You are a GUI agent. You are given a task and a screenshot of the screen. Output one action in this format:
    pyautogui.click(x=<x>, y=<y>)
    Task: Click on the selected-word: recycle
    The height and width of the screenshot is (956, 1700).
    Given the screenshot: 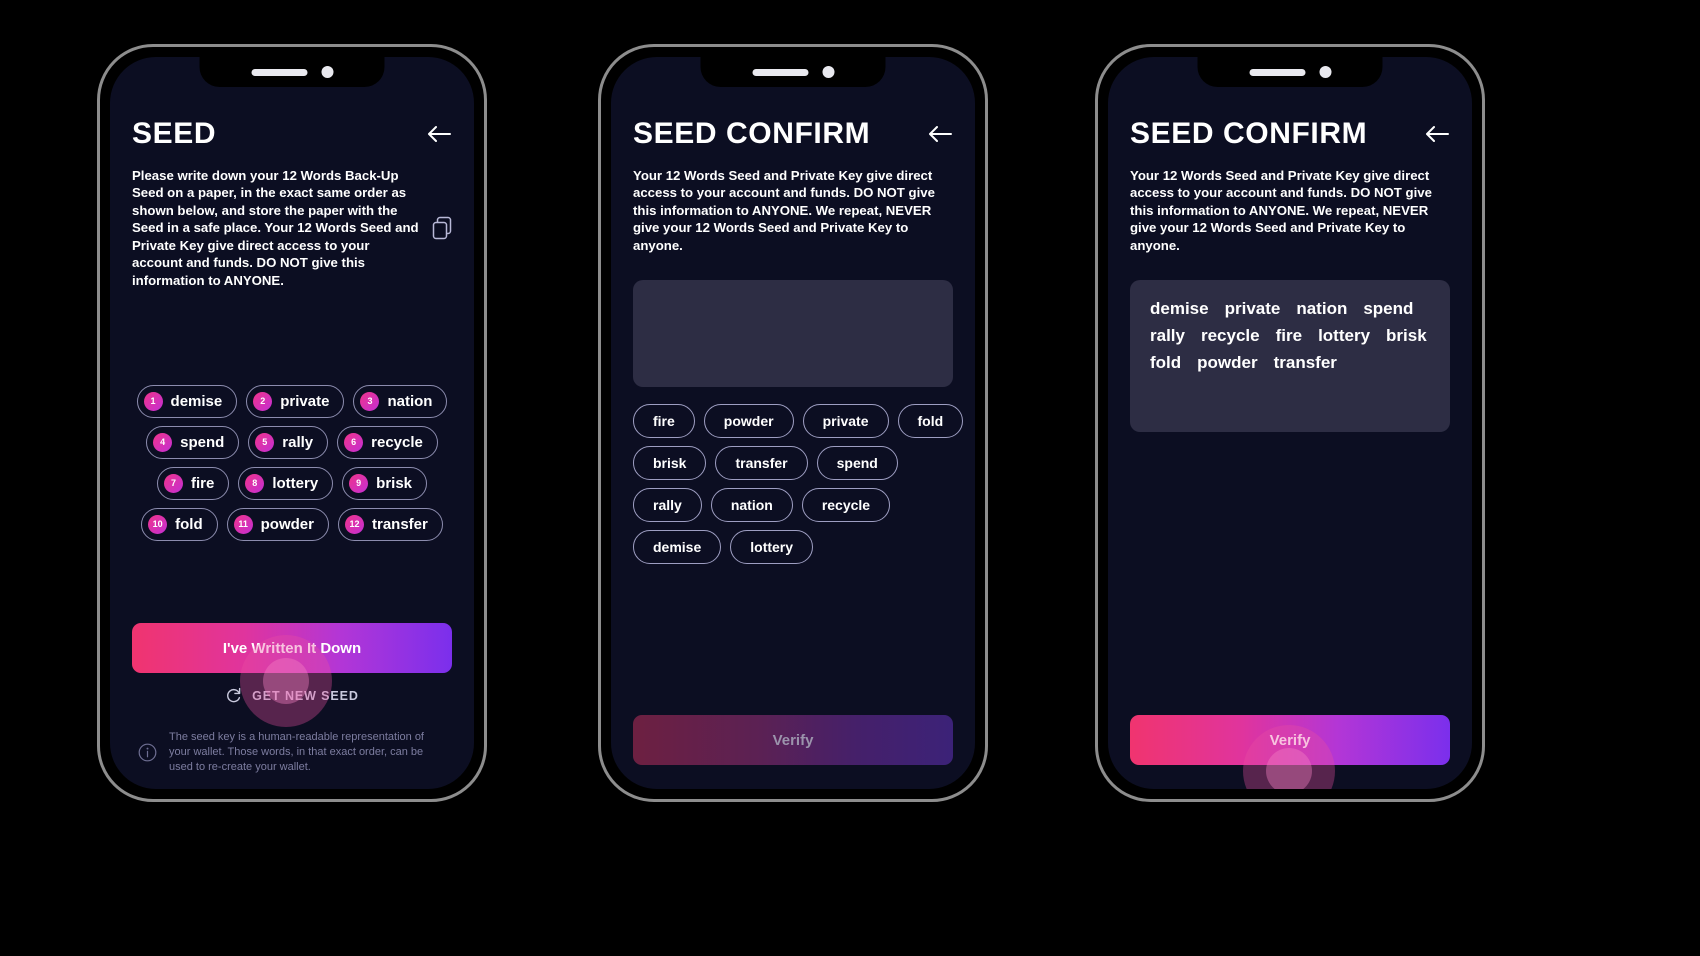 What is the action you would take?
    pyautogui.click(x=1230, y=336)
    